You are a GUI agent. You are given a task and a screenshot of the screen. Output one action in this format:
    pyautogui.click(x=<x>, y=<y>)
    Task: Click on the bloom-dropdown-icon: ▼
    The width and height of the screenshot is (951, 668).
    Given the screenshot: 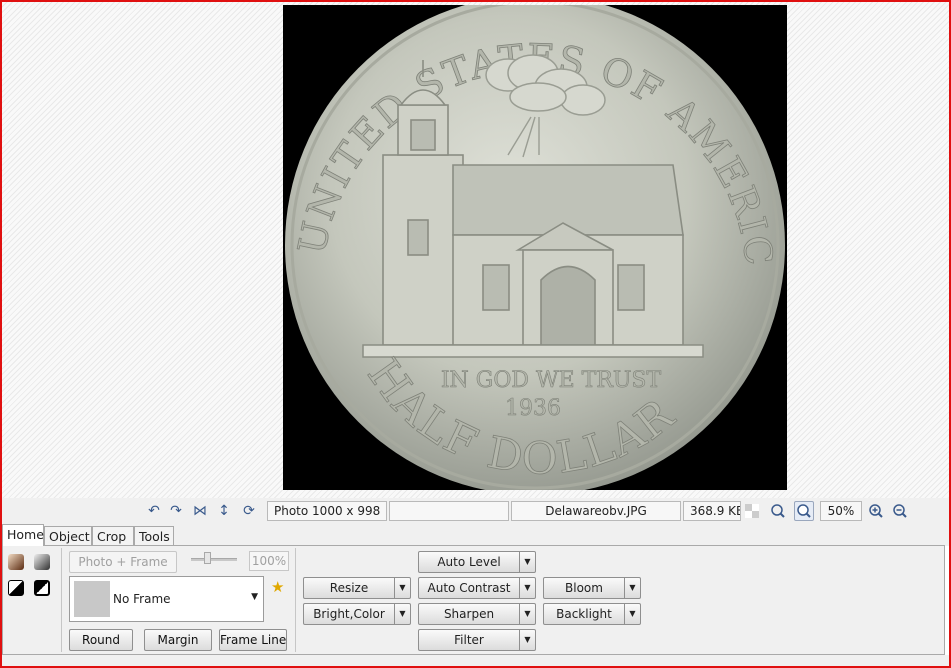 What is the action you would take?
    pyautogui.click(x=633, y=588)
    